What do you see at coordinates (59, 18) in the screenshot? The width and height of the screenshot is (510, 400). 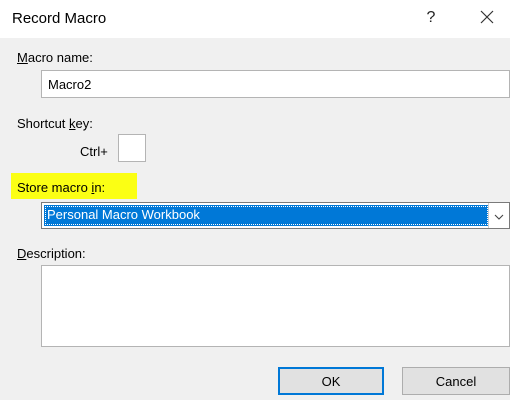 I see `dialog-title: Record Macro` at bounding box center [59, 18].